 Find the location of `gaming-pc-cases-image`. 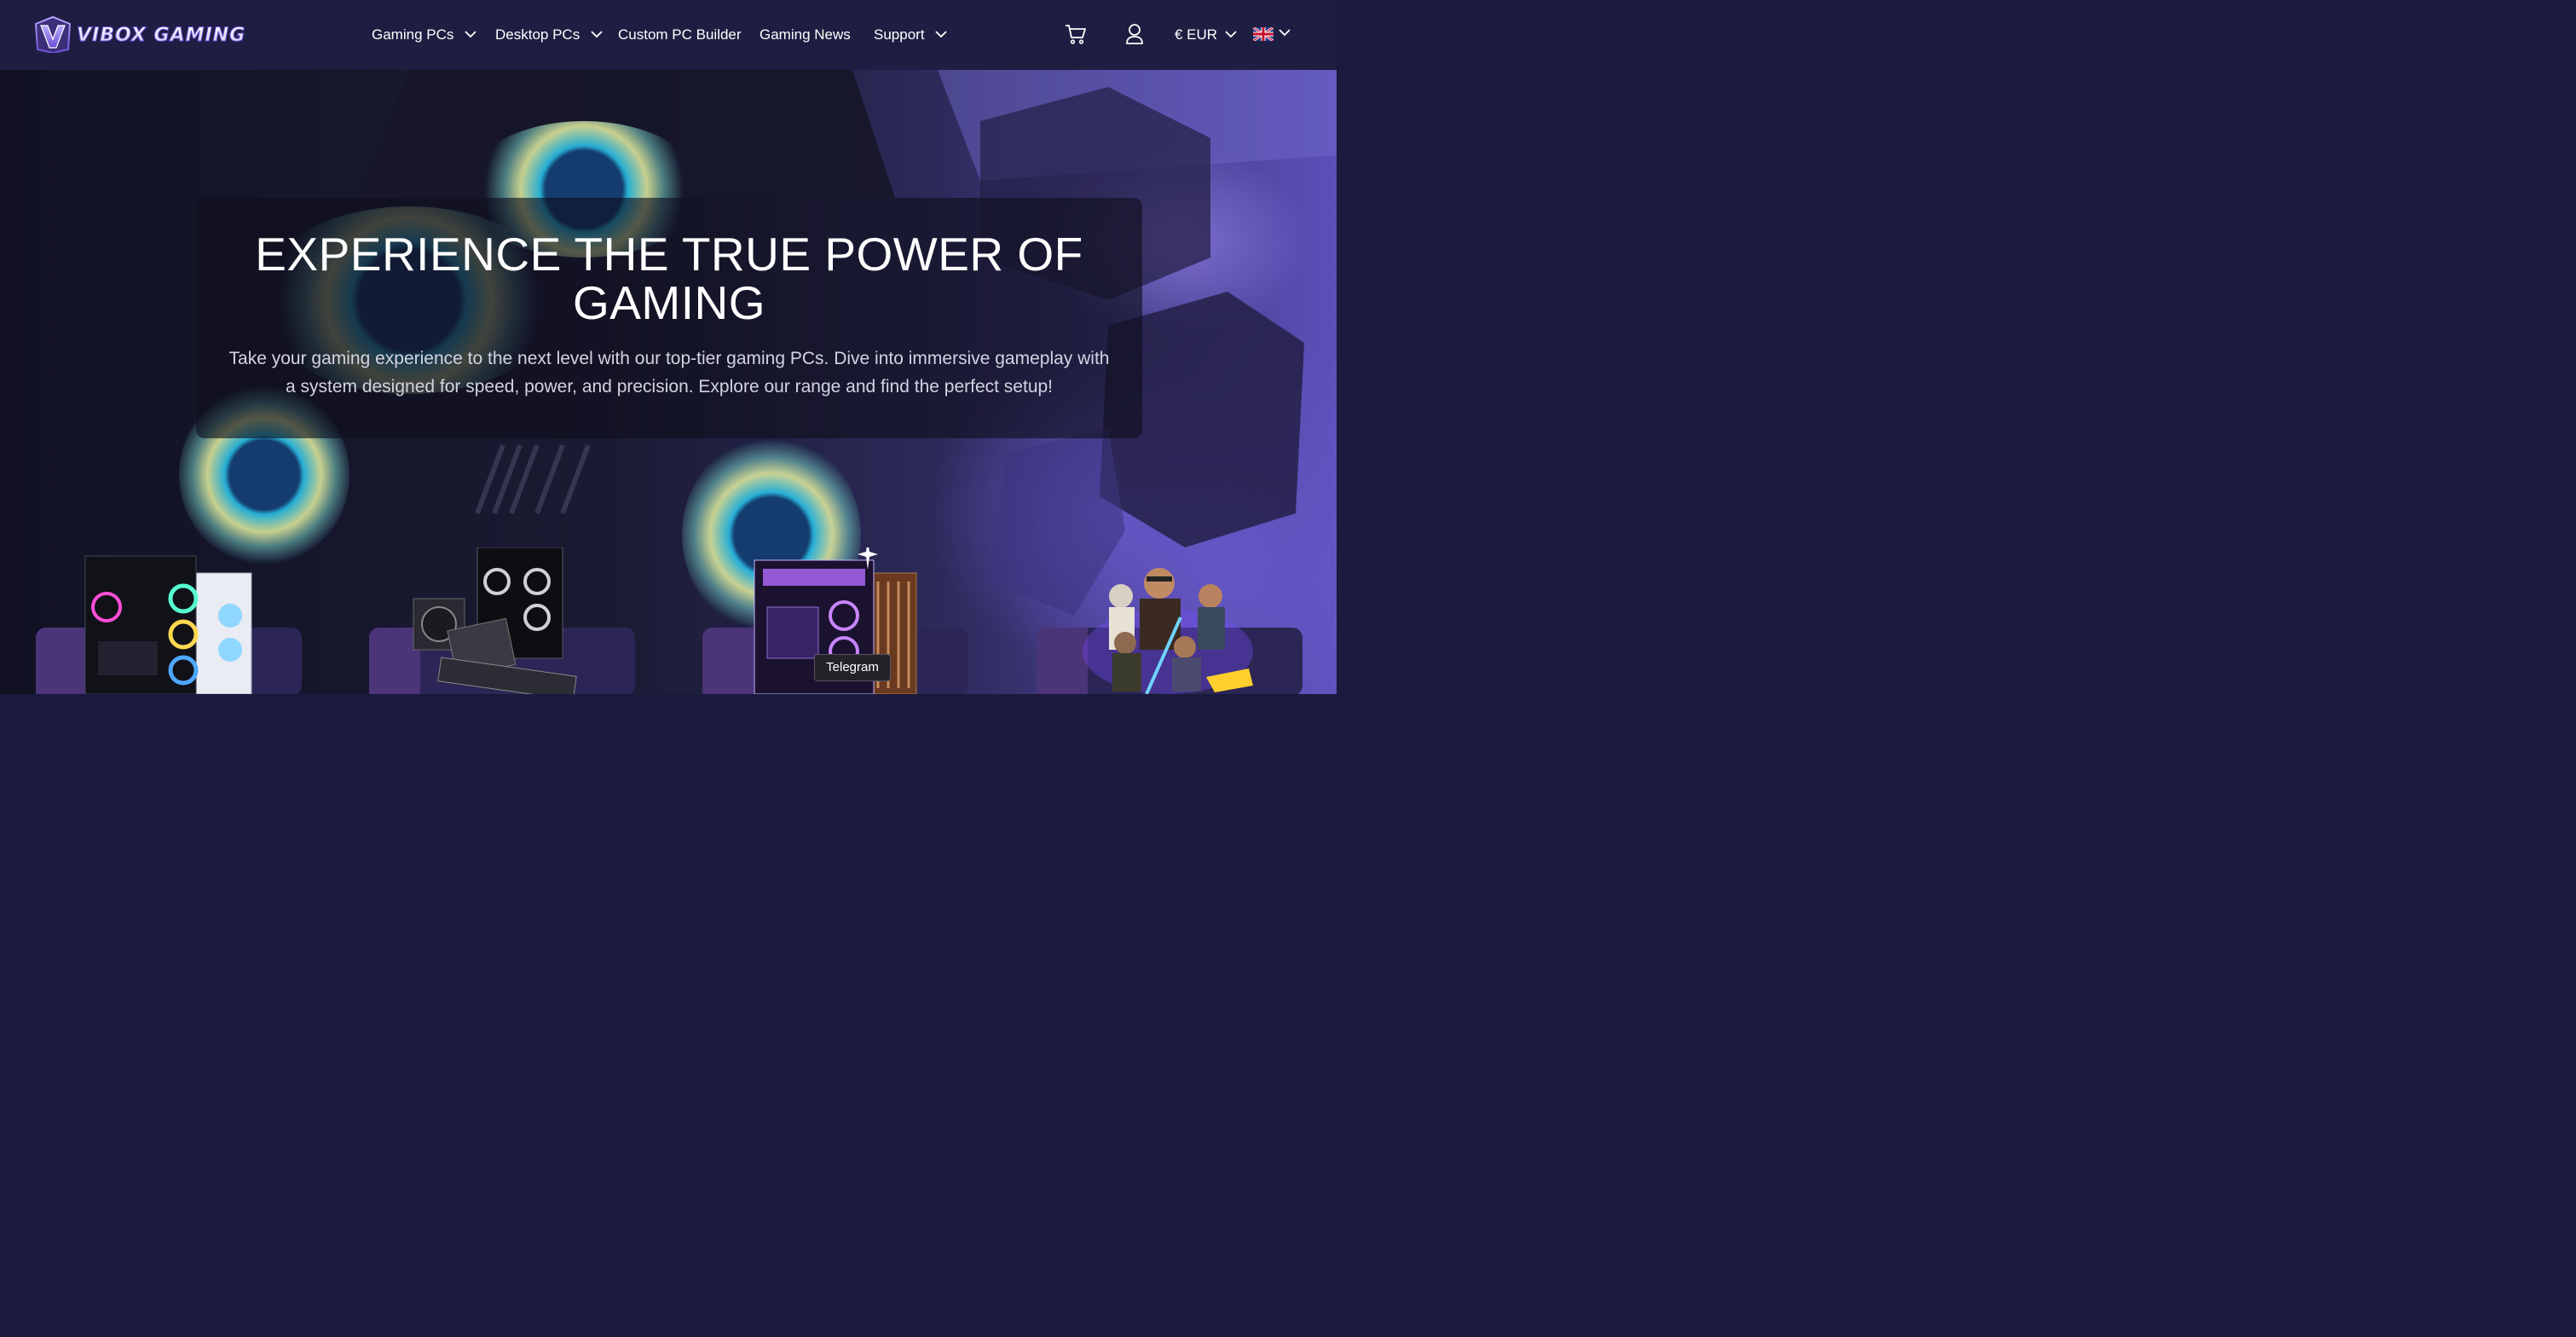

gaming-pc-cases-image is located at coordinates (168, 624).